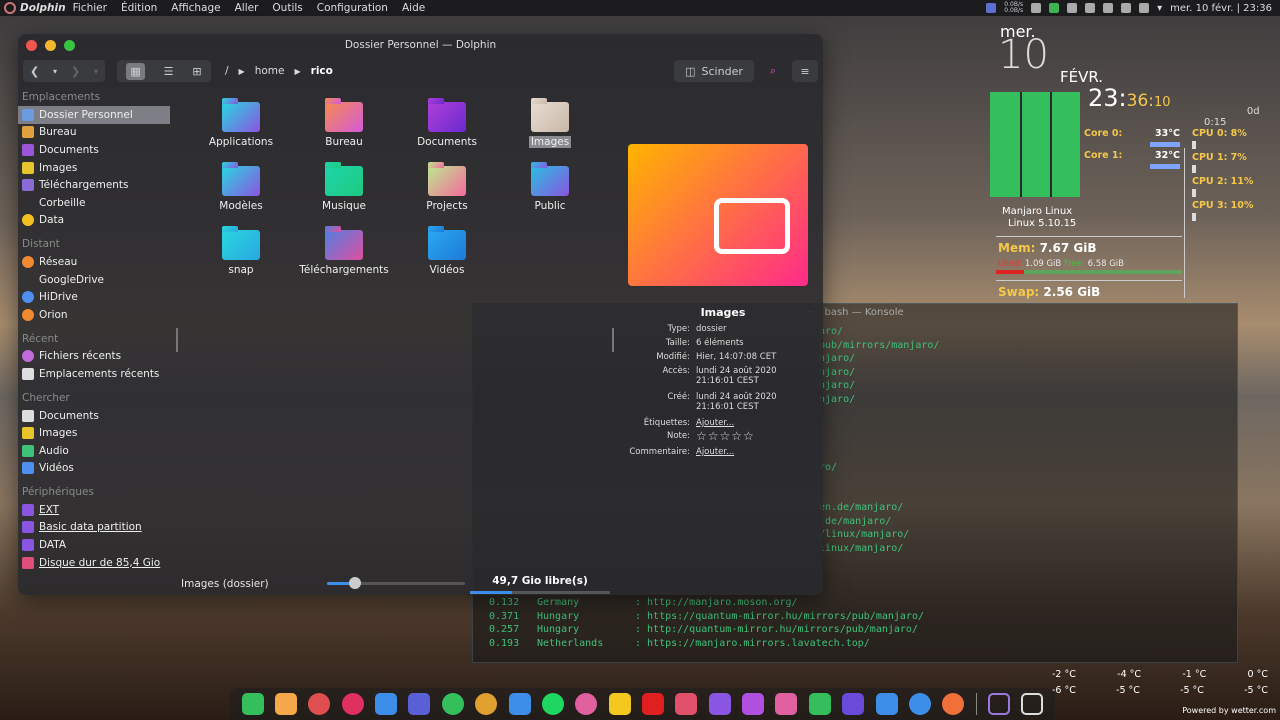 Image resolution: width=1280 pixels, height=720 pixels. I want to click on file-item: Projects, so click(447, 187).